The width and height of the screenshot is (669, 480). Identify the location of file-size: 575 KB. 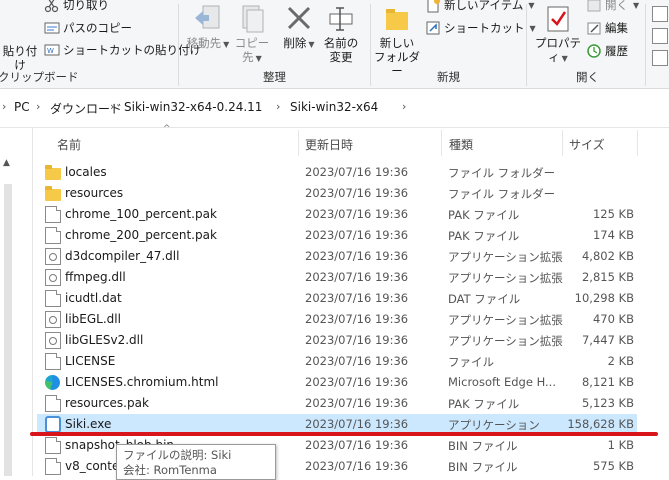
(613, 466).